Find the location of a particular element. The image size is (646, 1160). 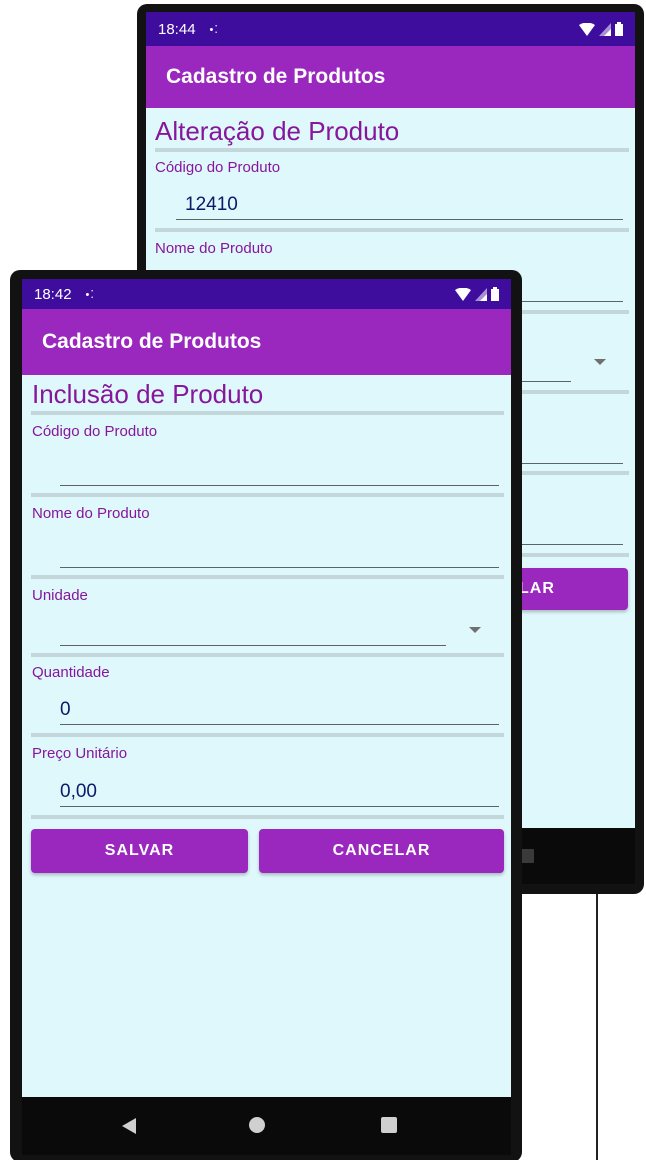

home-icon is located at coordinates (257, 1125).